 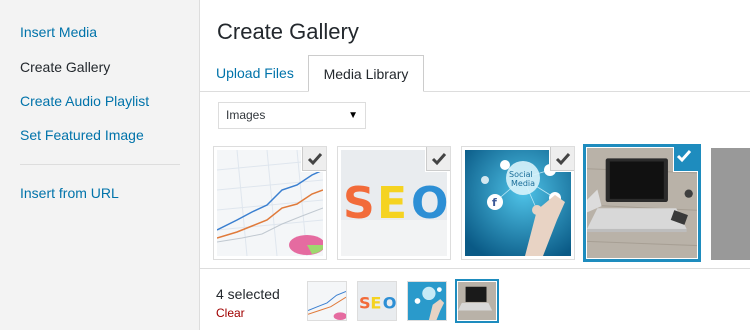 I want to click on seo-letter-o: O, so click(x=429, y=203).